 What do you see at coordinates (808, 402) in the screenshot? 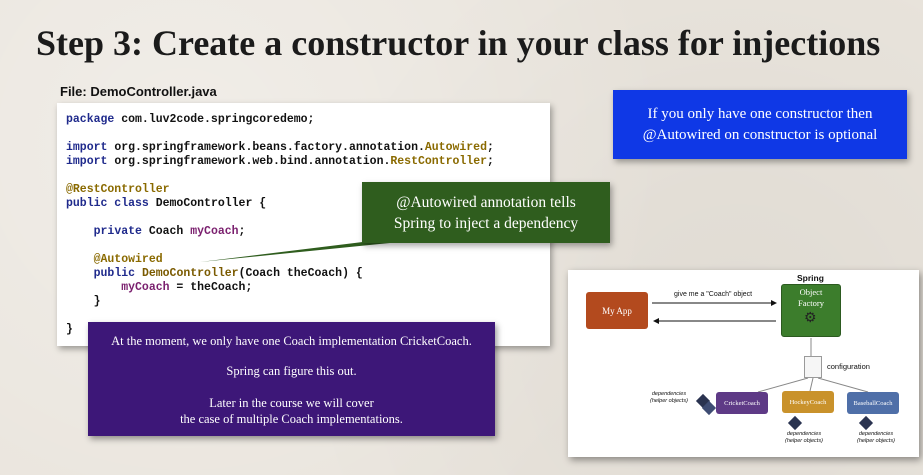
I see `hockey-coach-box: HockeyCoach` at bounding box center [808, 402].